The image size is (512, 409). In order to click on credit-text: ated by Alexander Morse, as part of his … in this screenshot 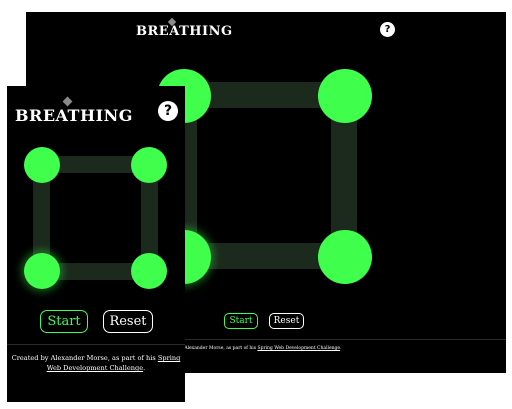, I will do `click(254, 348)`.